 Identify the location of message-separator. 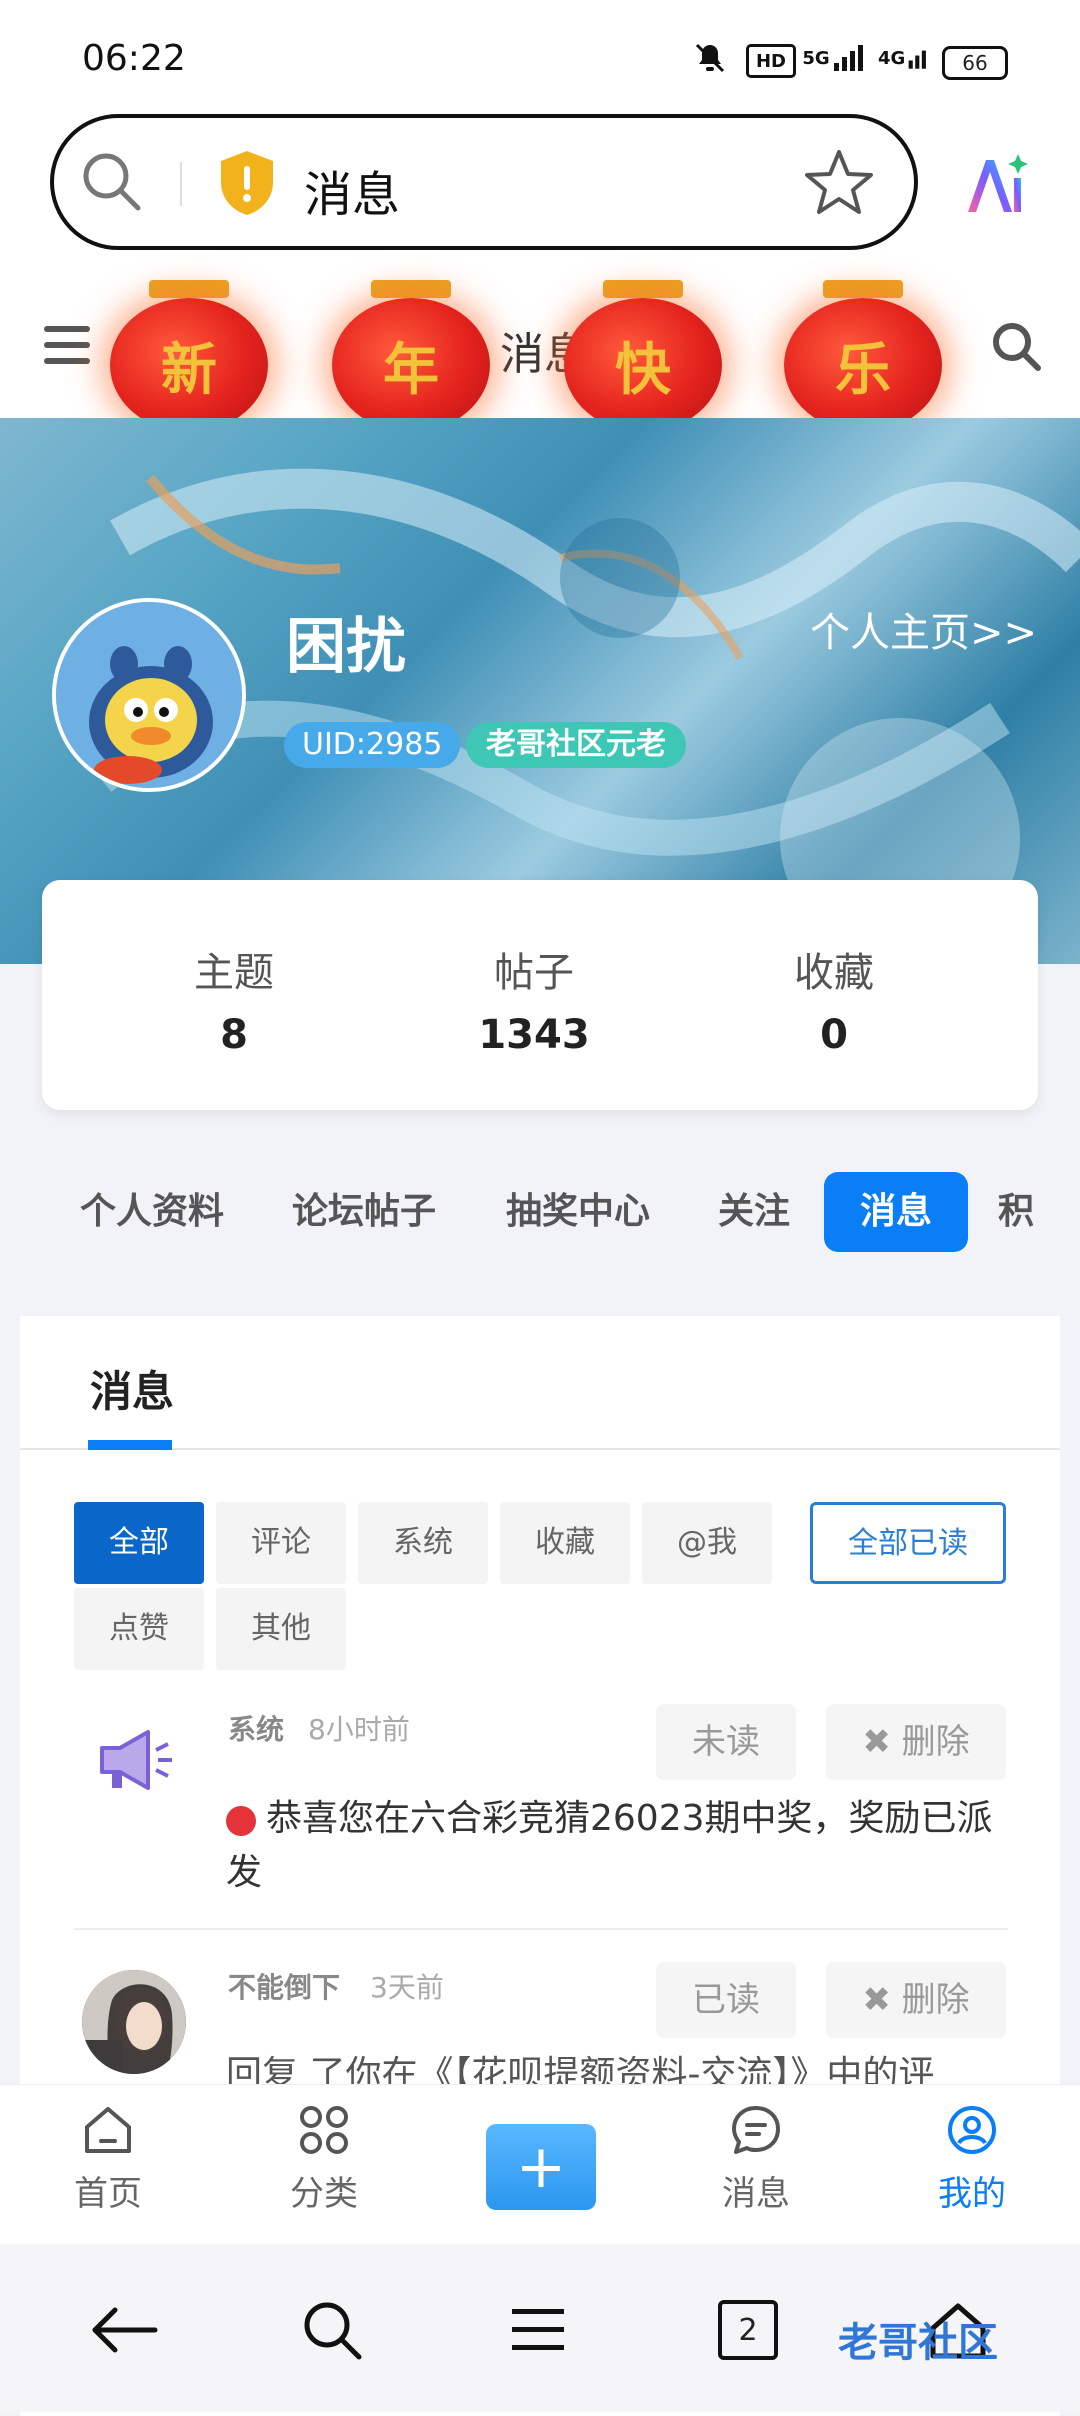
(541, 1929).